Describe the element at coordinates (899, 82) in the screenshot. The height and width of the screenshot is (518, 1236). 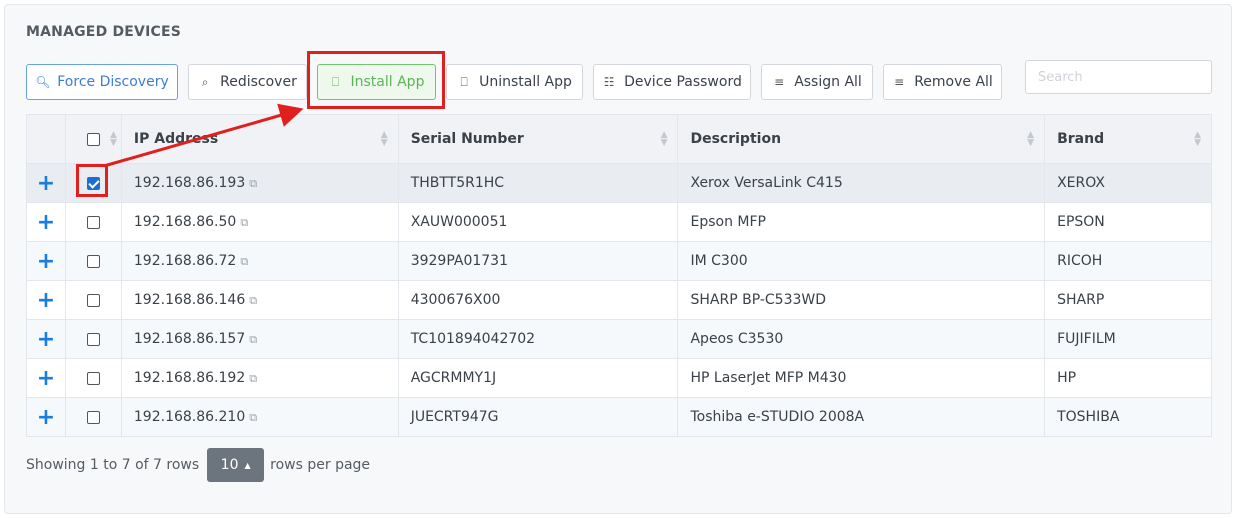
I see `playlist-remove-icon: ≡` at that location.